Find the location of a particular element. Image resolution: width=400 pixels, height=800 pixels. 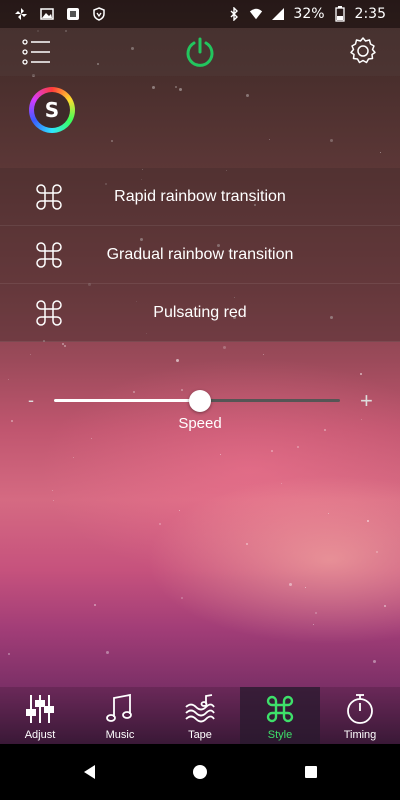

power-icon is located at coordinates (200, 52).